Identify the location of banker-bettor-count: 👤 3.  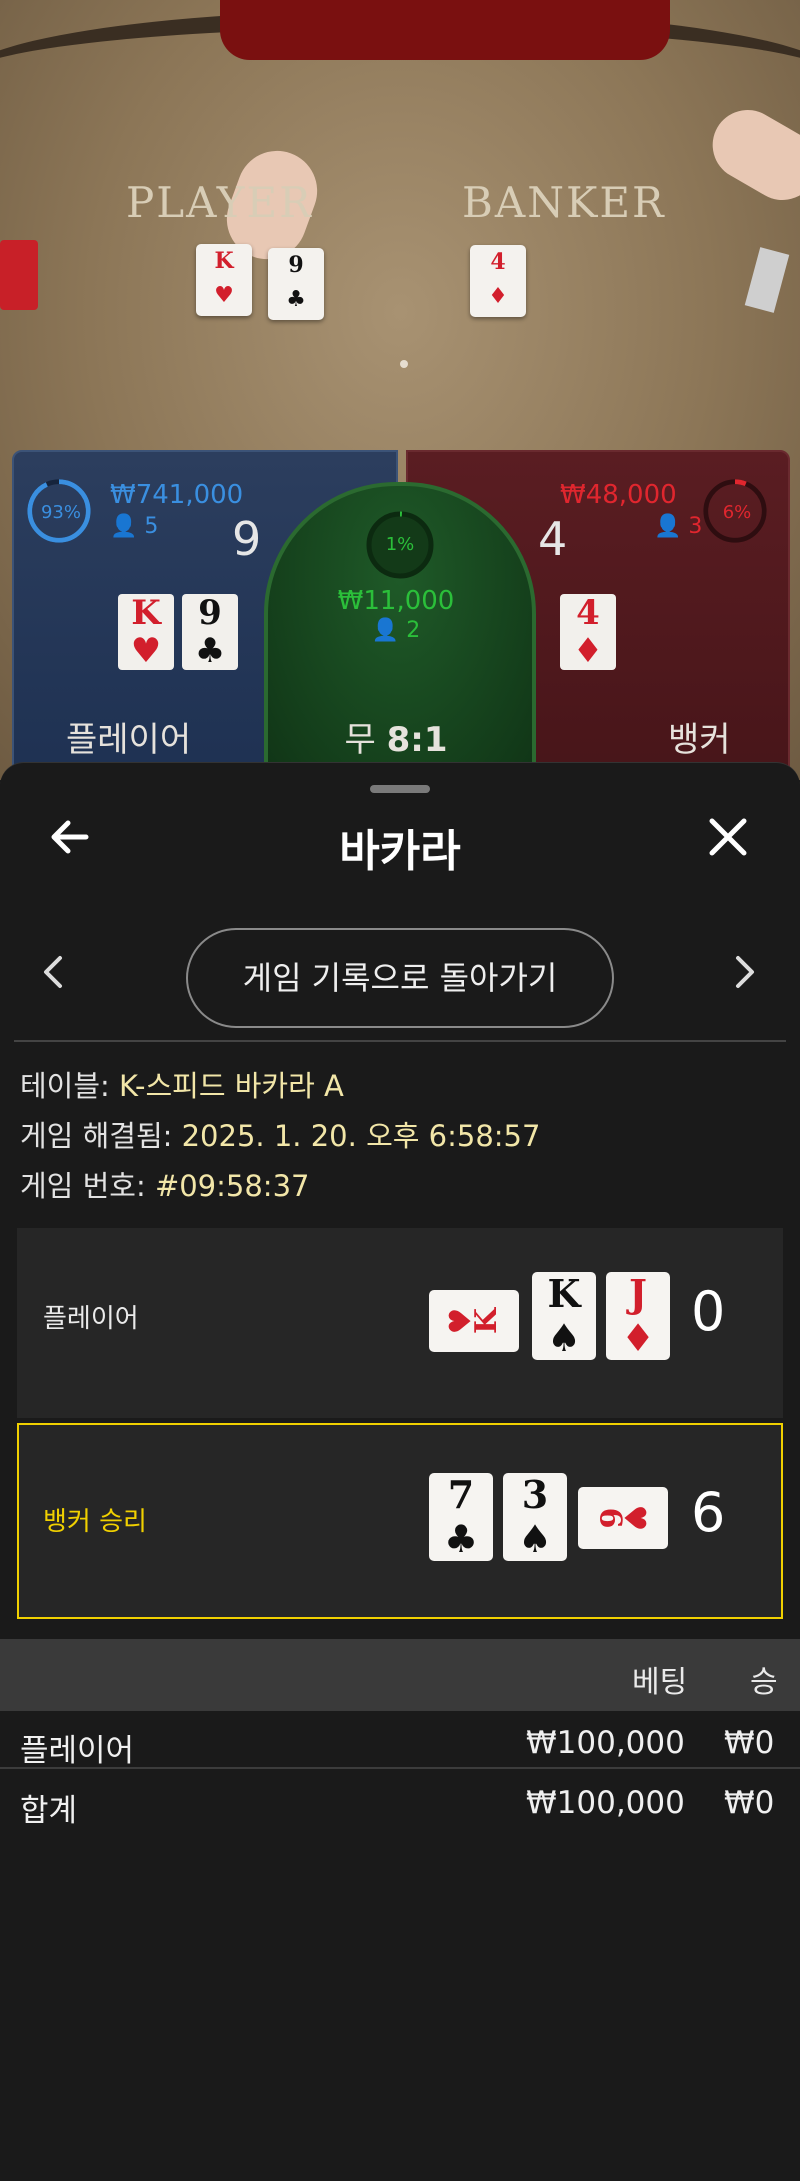
(678, 526).